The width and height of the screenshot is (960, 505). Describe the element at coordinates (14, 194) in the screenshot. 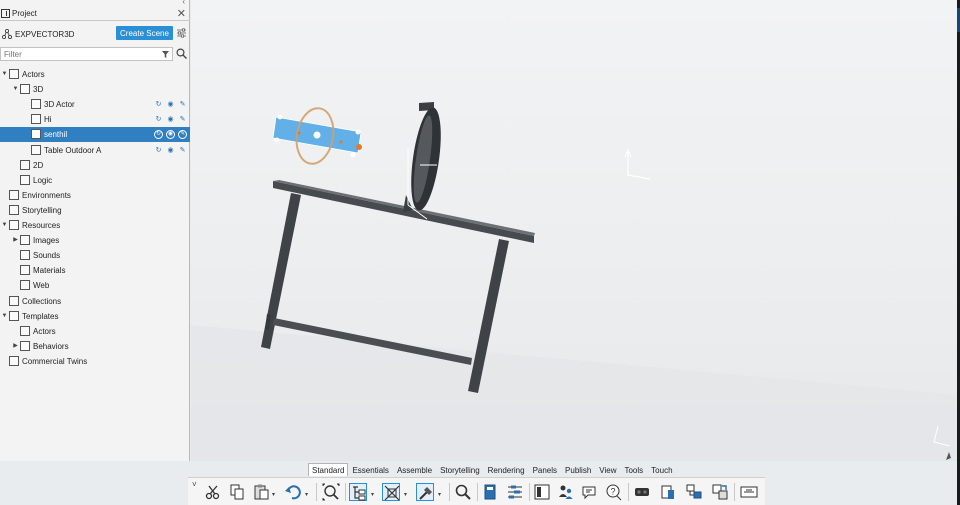

I see `environment-icon` at that location.